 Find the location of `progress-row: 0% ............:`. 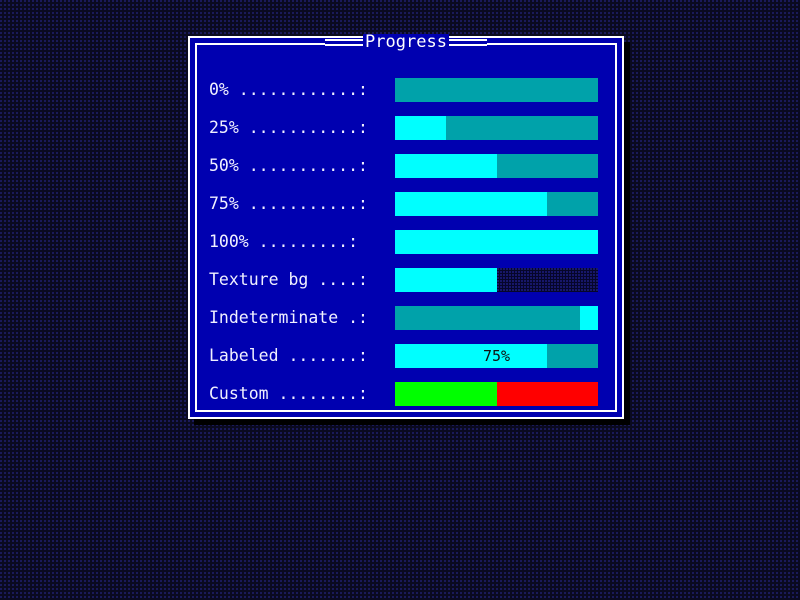

progress-row: 0% ............: is located at coordinates (409, 90).